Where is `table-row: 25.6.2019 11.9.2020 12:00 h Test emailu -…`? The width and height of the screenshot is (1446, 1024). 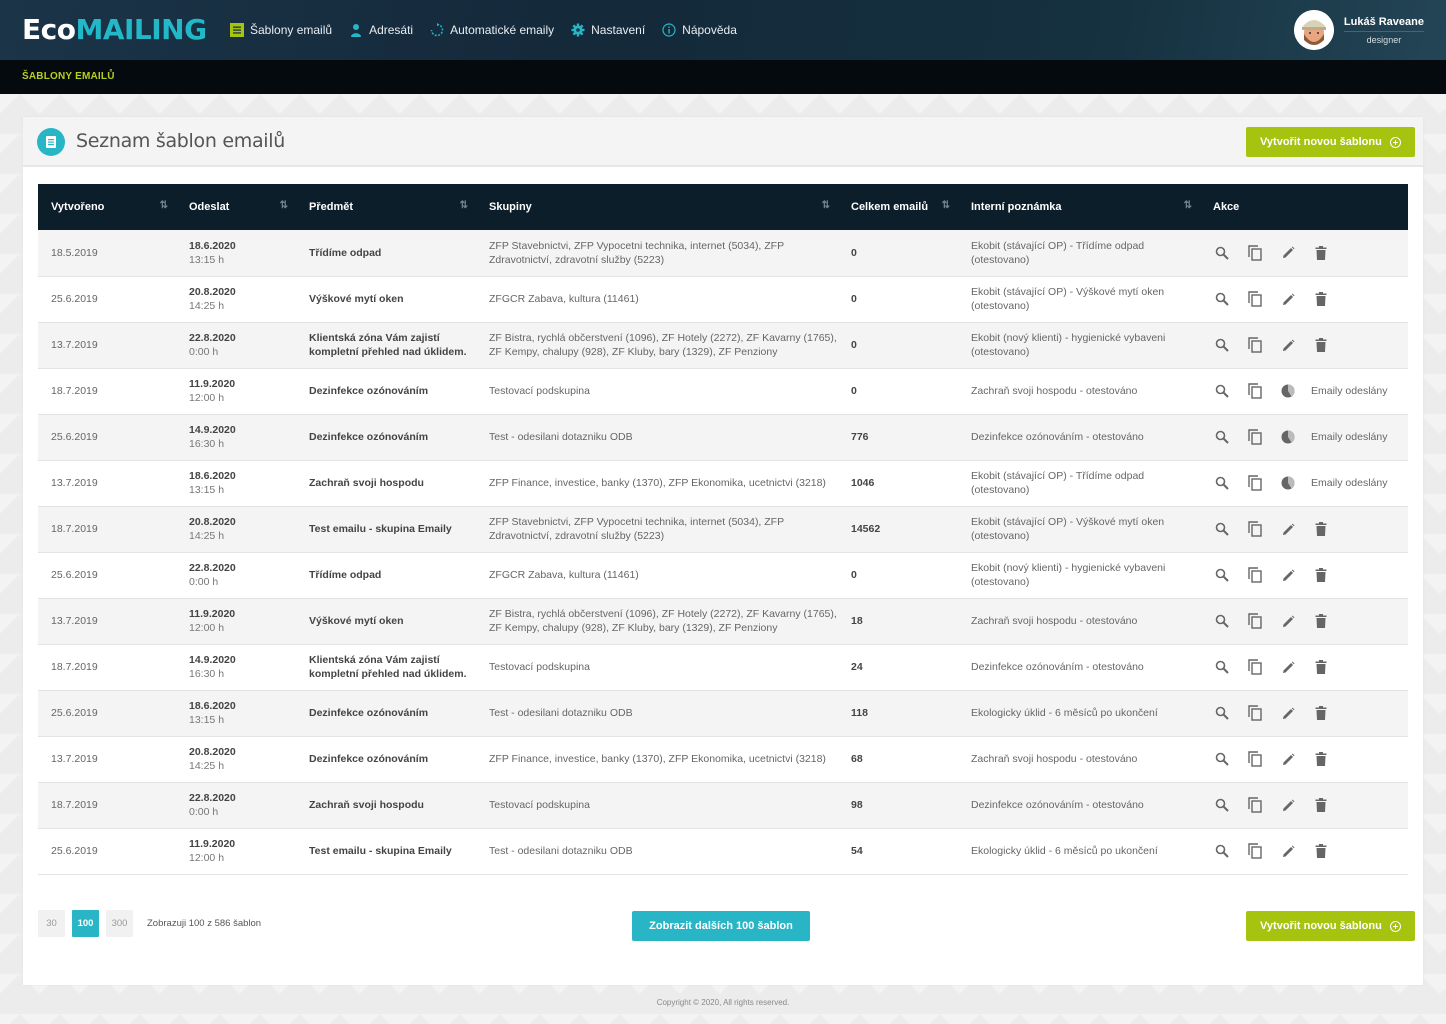
table-row: 25.6.2019 11.9.2020 12:00 h Test emailu -… is located at coordinates (723, 851).